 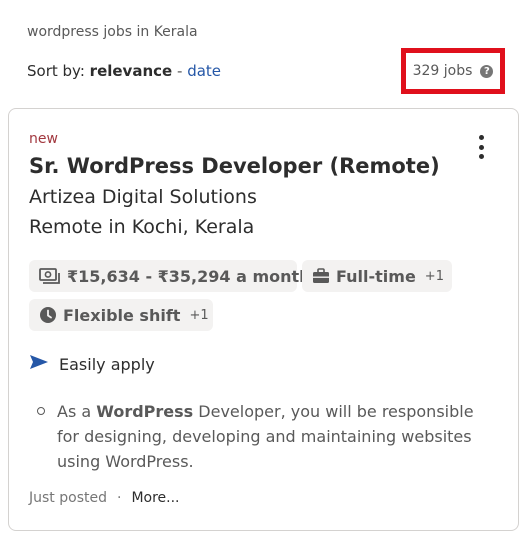 I want to click on shift-more: +1, so click(x=199, y=315).